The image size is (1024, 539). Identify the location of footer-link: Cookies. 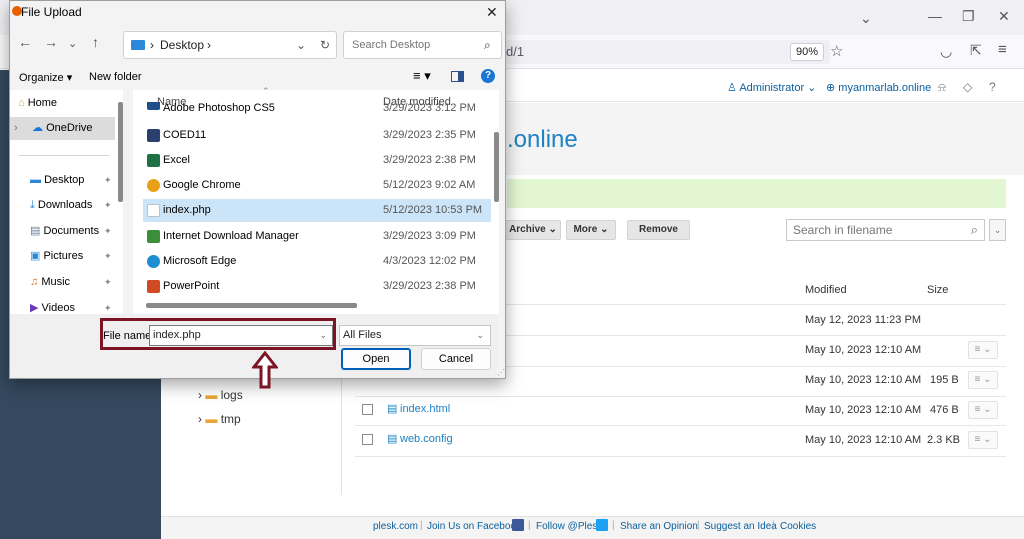
(798, 526).